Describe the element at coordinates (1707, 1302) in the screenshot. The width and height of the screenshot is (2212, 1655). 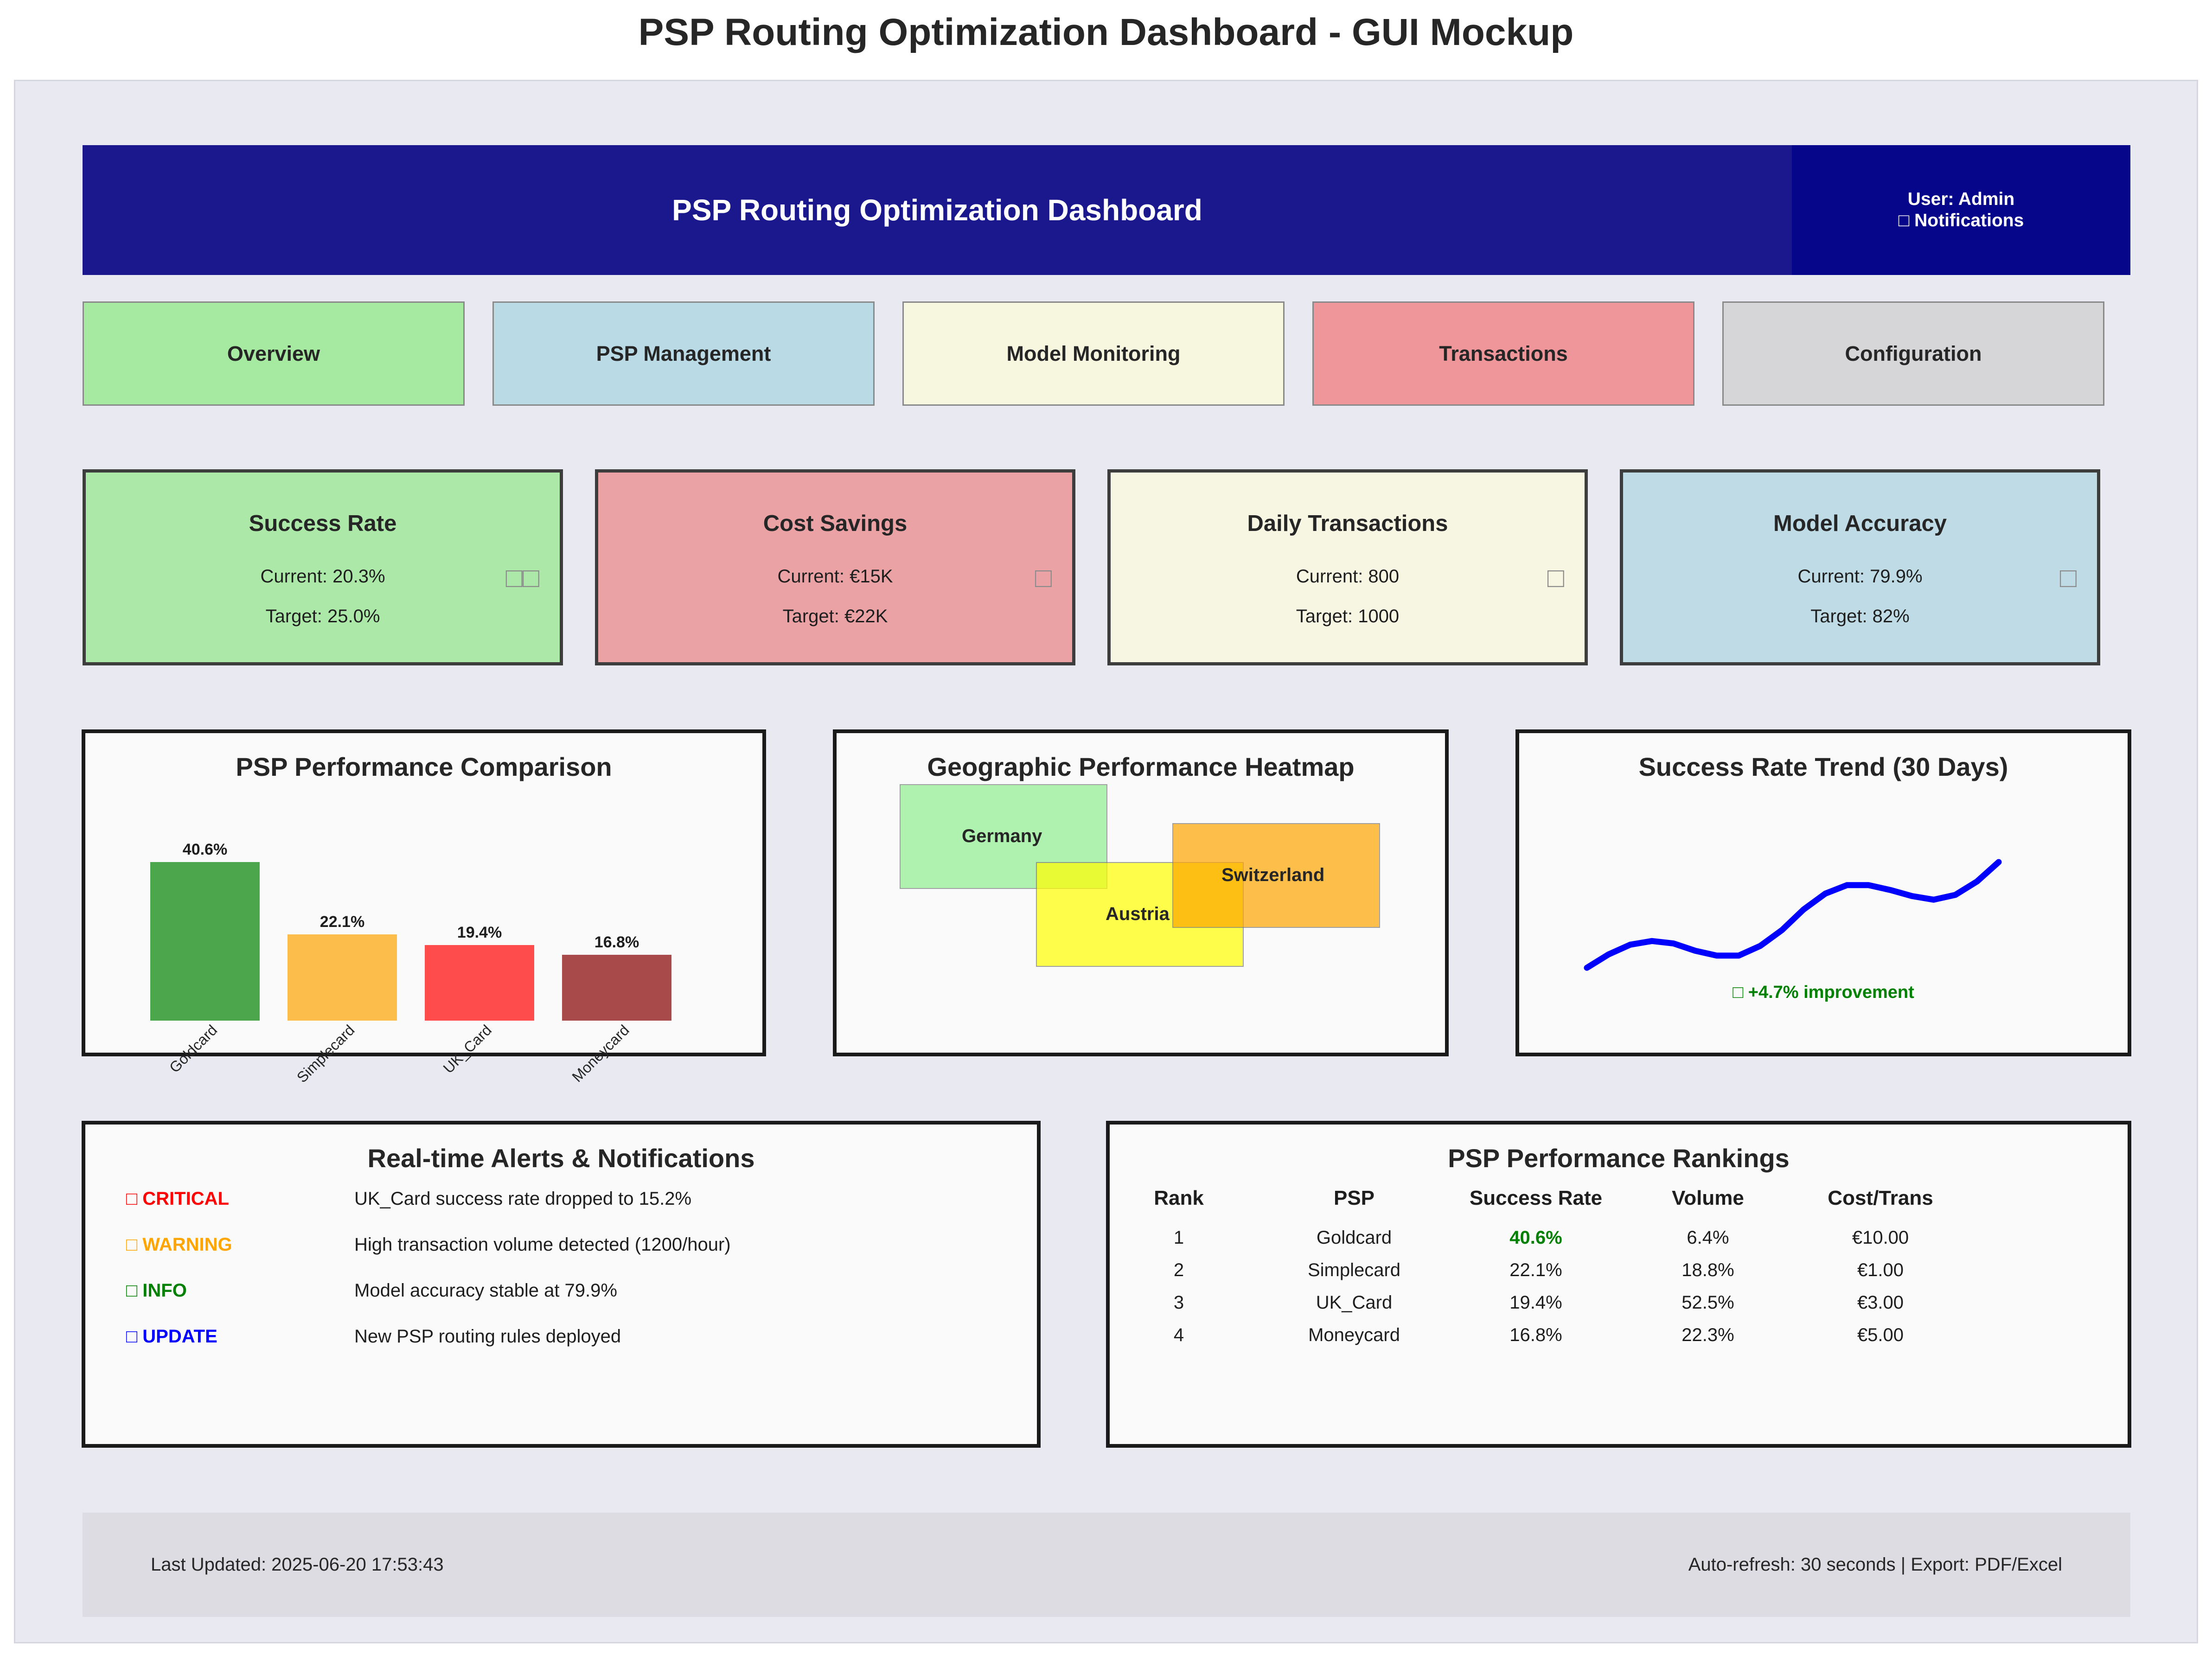
I see `cell-volume: 52.5%` at that location.